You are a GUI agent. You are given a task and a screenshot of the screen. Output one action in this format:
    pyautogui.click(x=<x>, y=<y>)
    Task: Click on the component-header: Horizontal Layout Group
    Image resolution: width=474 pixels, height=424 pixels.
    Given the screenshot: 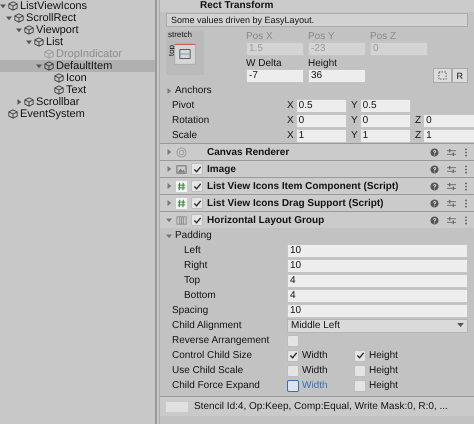 What is the action you would take?
    pyautogui.click(x=317, y=219)
    